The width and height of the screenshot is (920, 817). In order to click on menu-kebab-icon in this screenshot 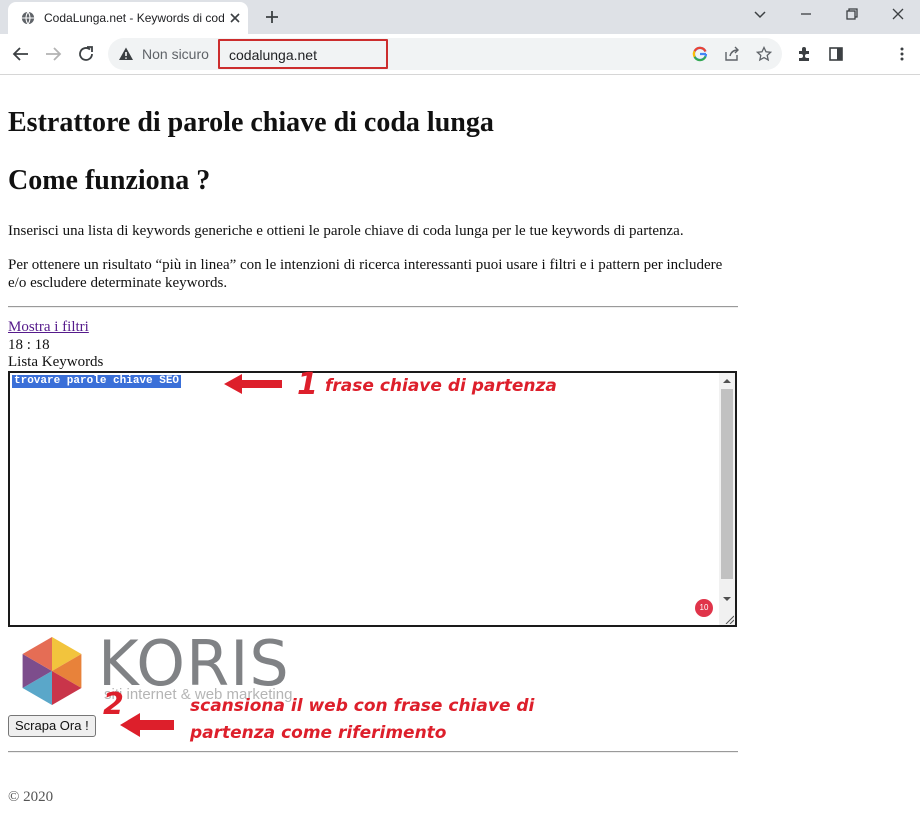, I will do `click(902, 54)`.